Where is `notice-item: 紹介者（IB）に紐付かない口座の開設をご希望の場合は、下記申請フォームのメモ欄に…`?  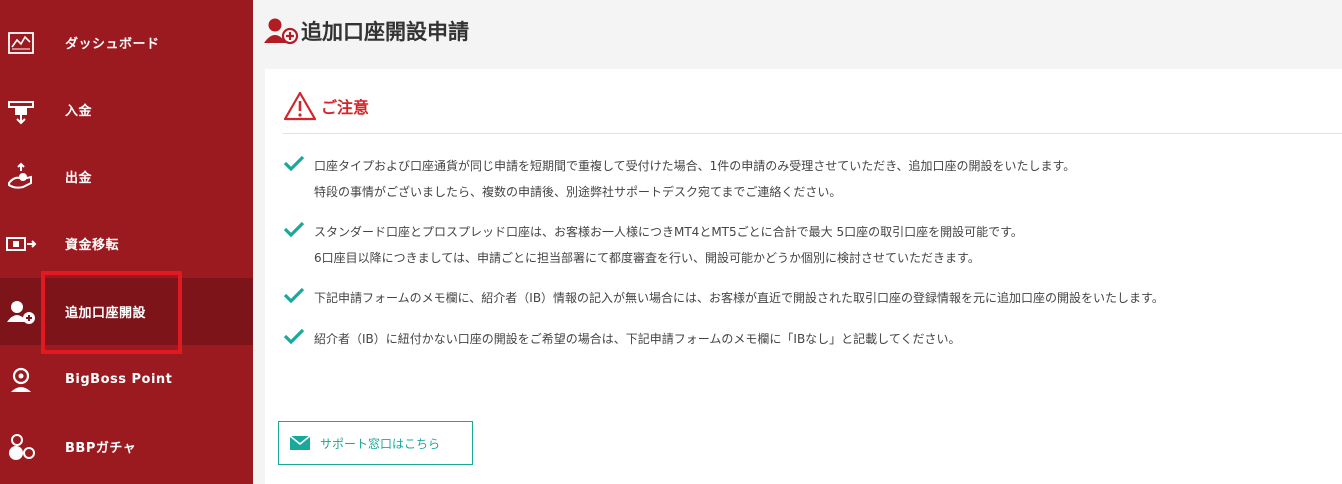 notice-item: 紹介者（IB）に紐付かない口座の開設をご希望の場合は、下記申請フォームのメモ欄に… is located at coordinates (621, 339).